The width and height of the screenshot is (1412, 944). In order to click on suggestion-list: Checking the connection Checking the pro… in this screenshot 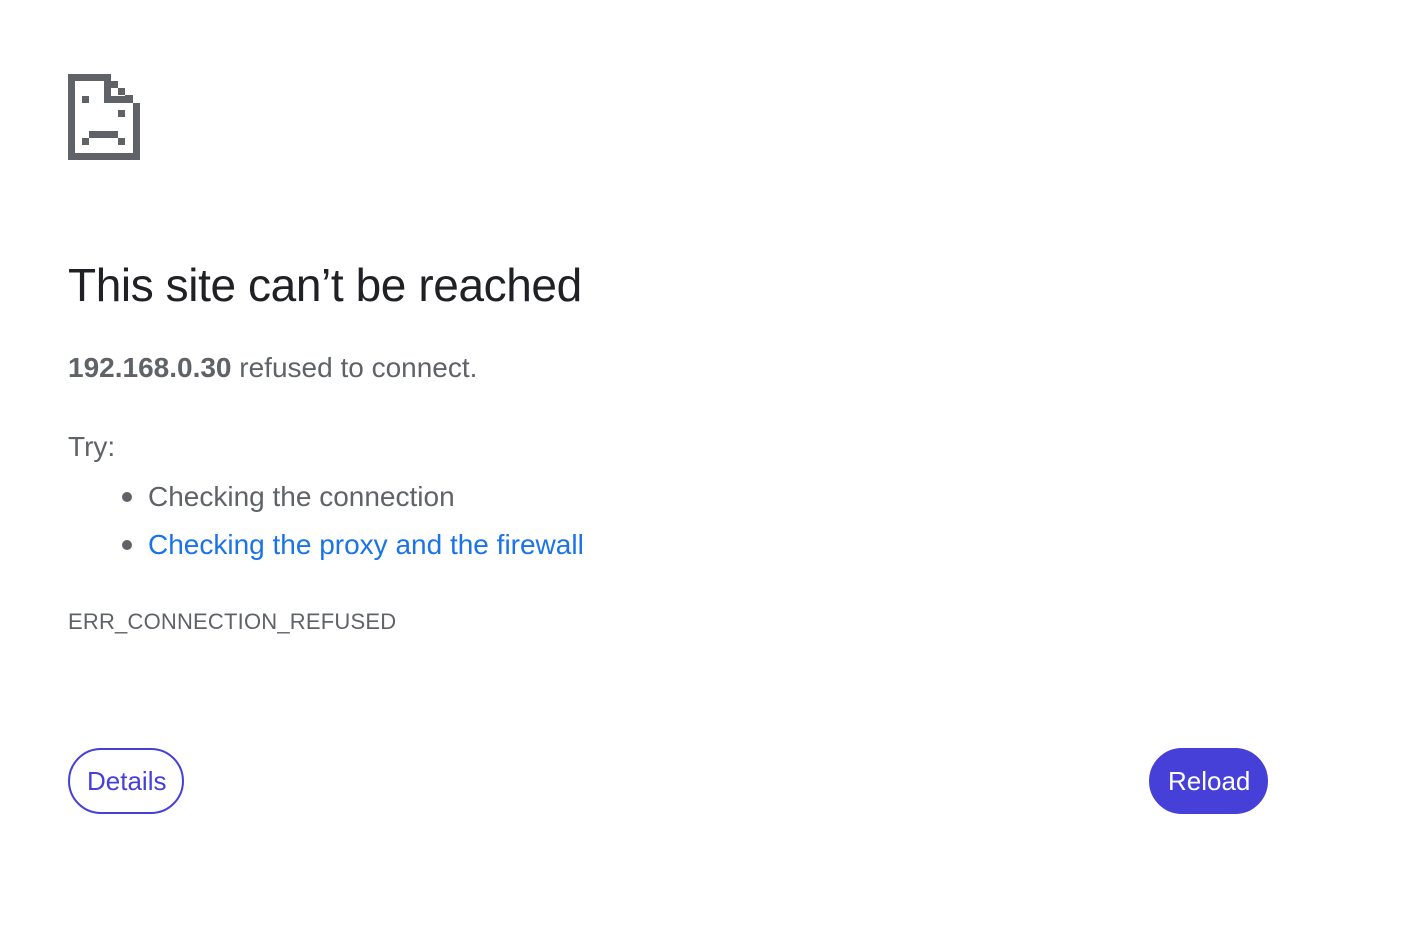, I will do `click(326, 521)`.